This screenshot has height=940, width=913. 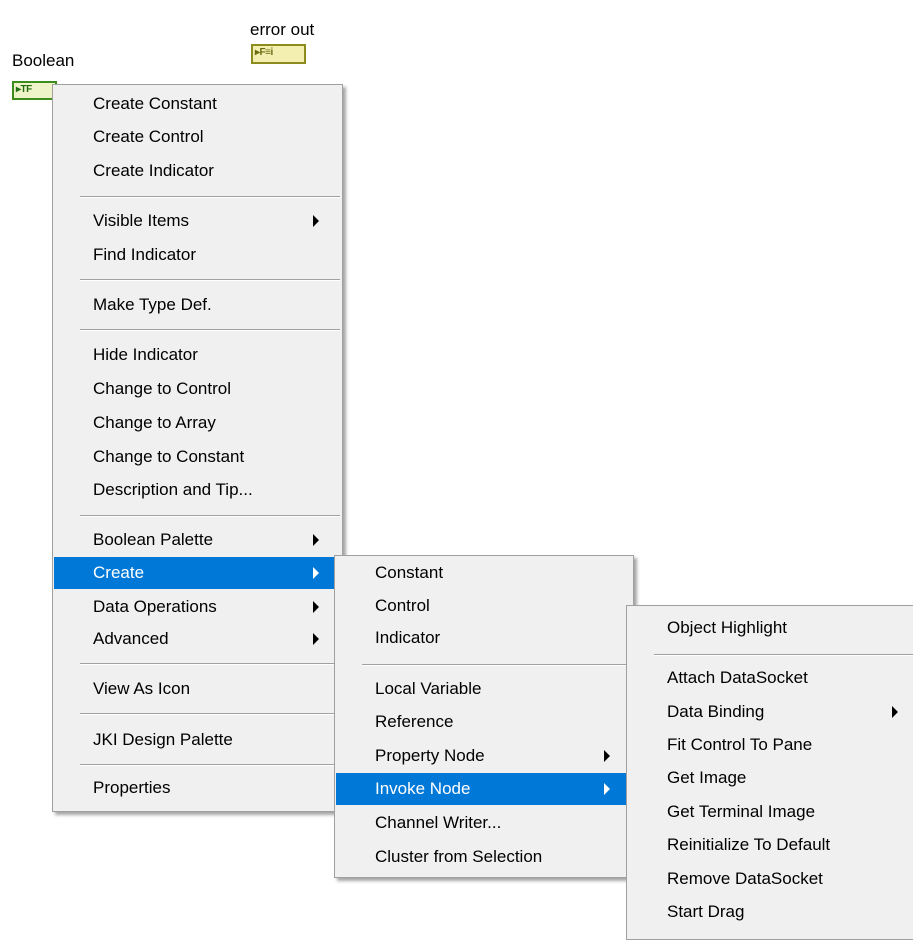 What do you see at coordinates (770, 778) in the screenshot?
I see `menu-item-get-image: Get Image` at bounding box center [770, 778].